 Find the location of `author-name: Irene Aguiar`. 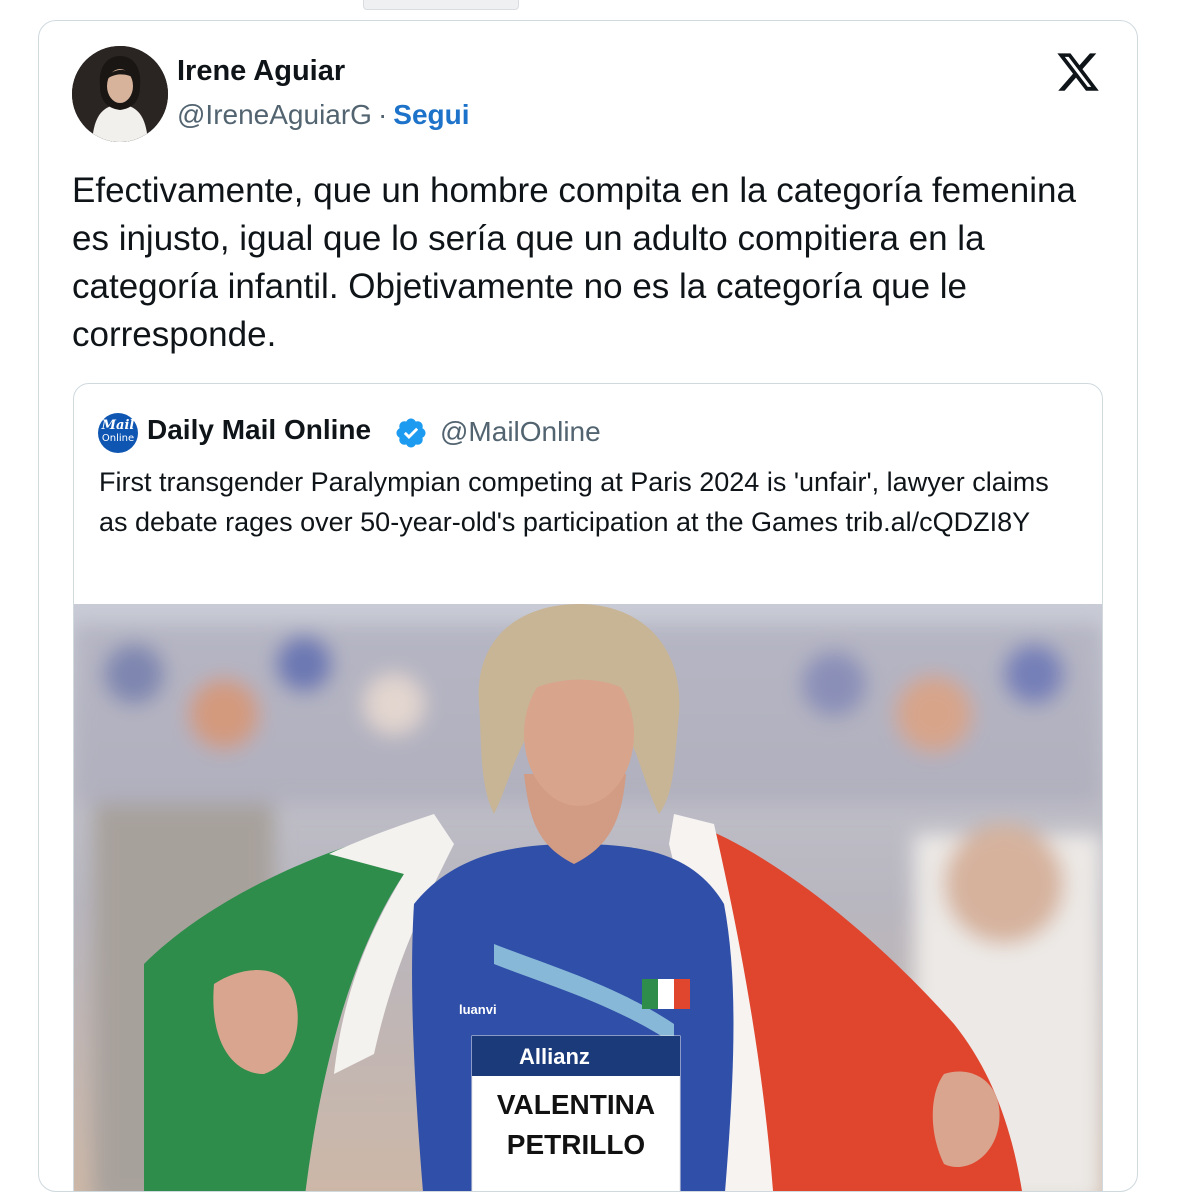

author-name: Irene Aguiar is located at coordinates (261, 71).